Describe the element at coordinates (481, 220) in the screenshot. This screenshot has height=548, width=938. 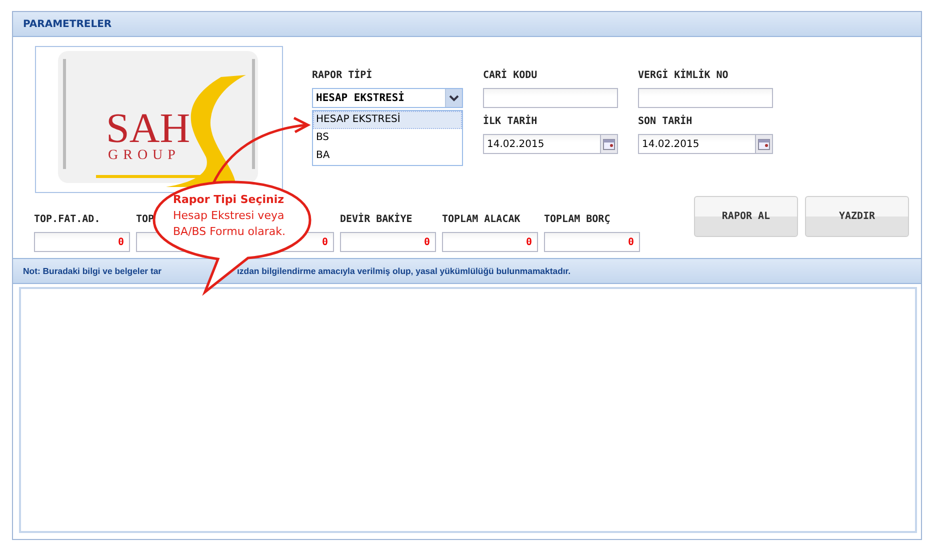
I see `field-label: TOPLAM ALACAK` at that location.